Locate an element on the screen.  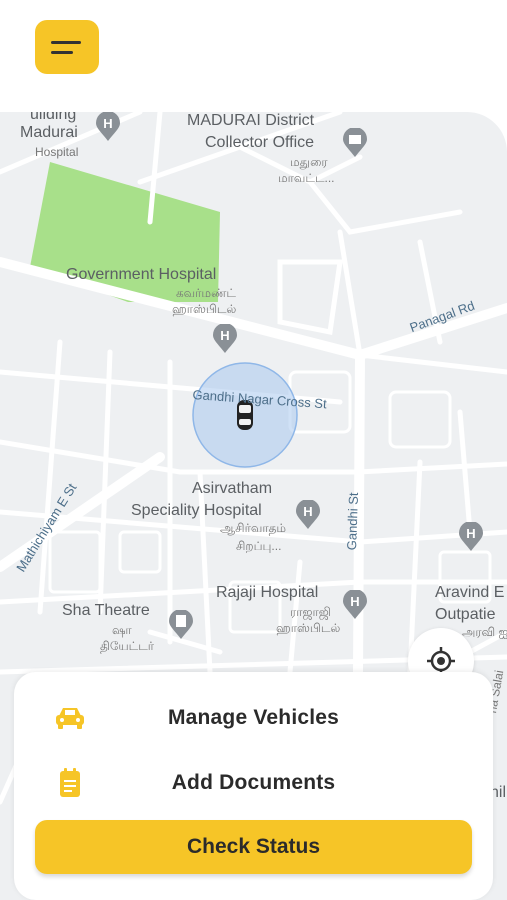
manage-vehicles-item: Manage Vehicles is located at coordinates (253, 718).